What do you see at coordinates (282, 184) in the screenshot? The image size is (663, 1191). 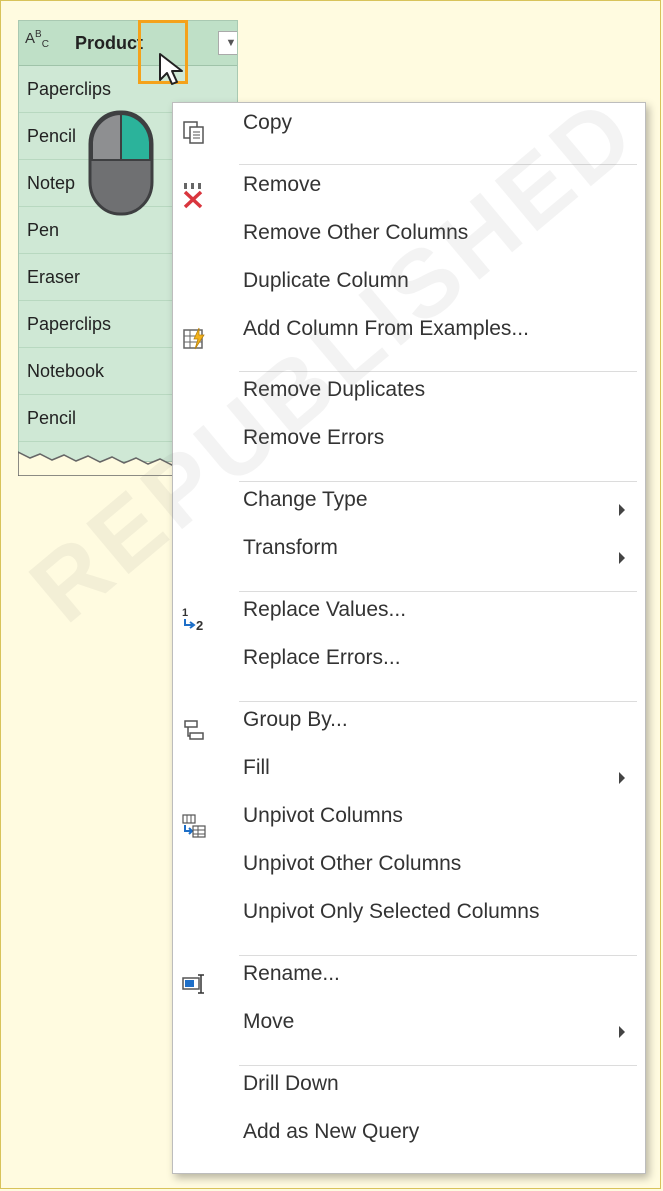 I see `menu-item-label: Remove` at bounding box center [282, 184].